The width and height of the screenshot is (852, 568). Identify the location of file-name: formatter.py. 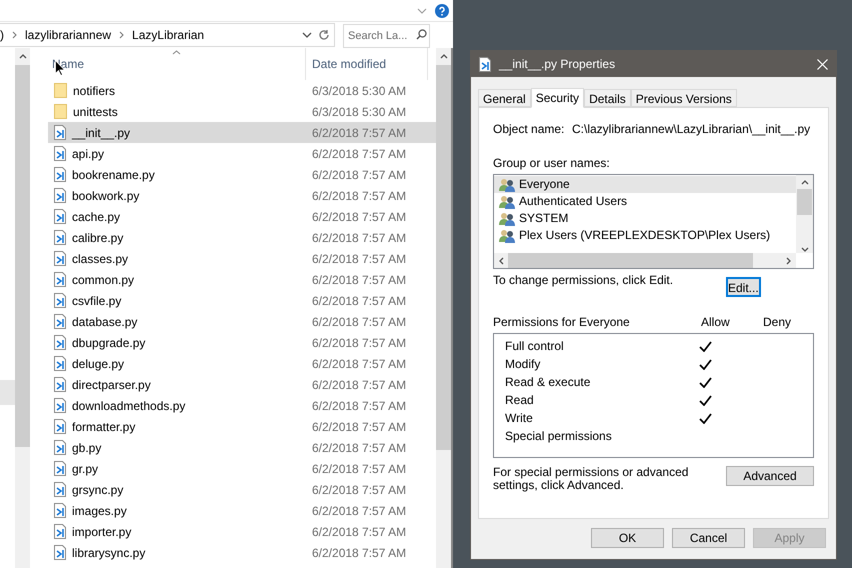
(104, 427).